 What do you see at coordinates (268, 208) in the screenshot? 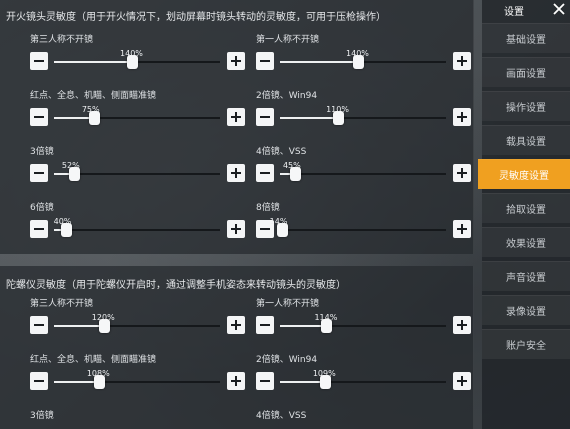
I see `slider-label: 8倍镜` at bounding box center [268, 208].